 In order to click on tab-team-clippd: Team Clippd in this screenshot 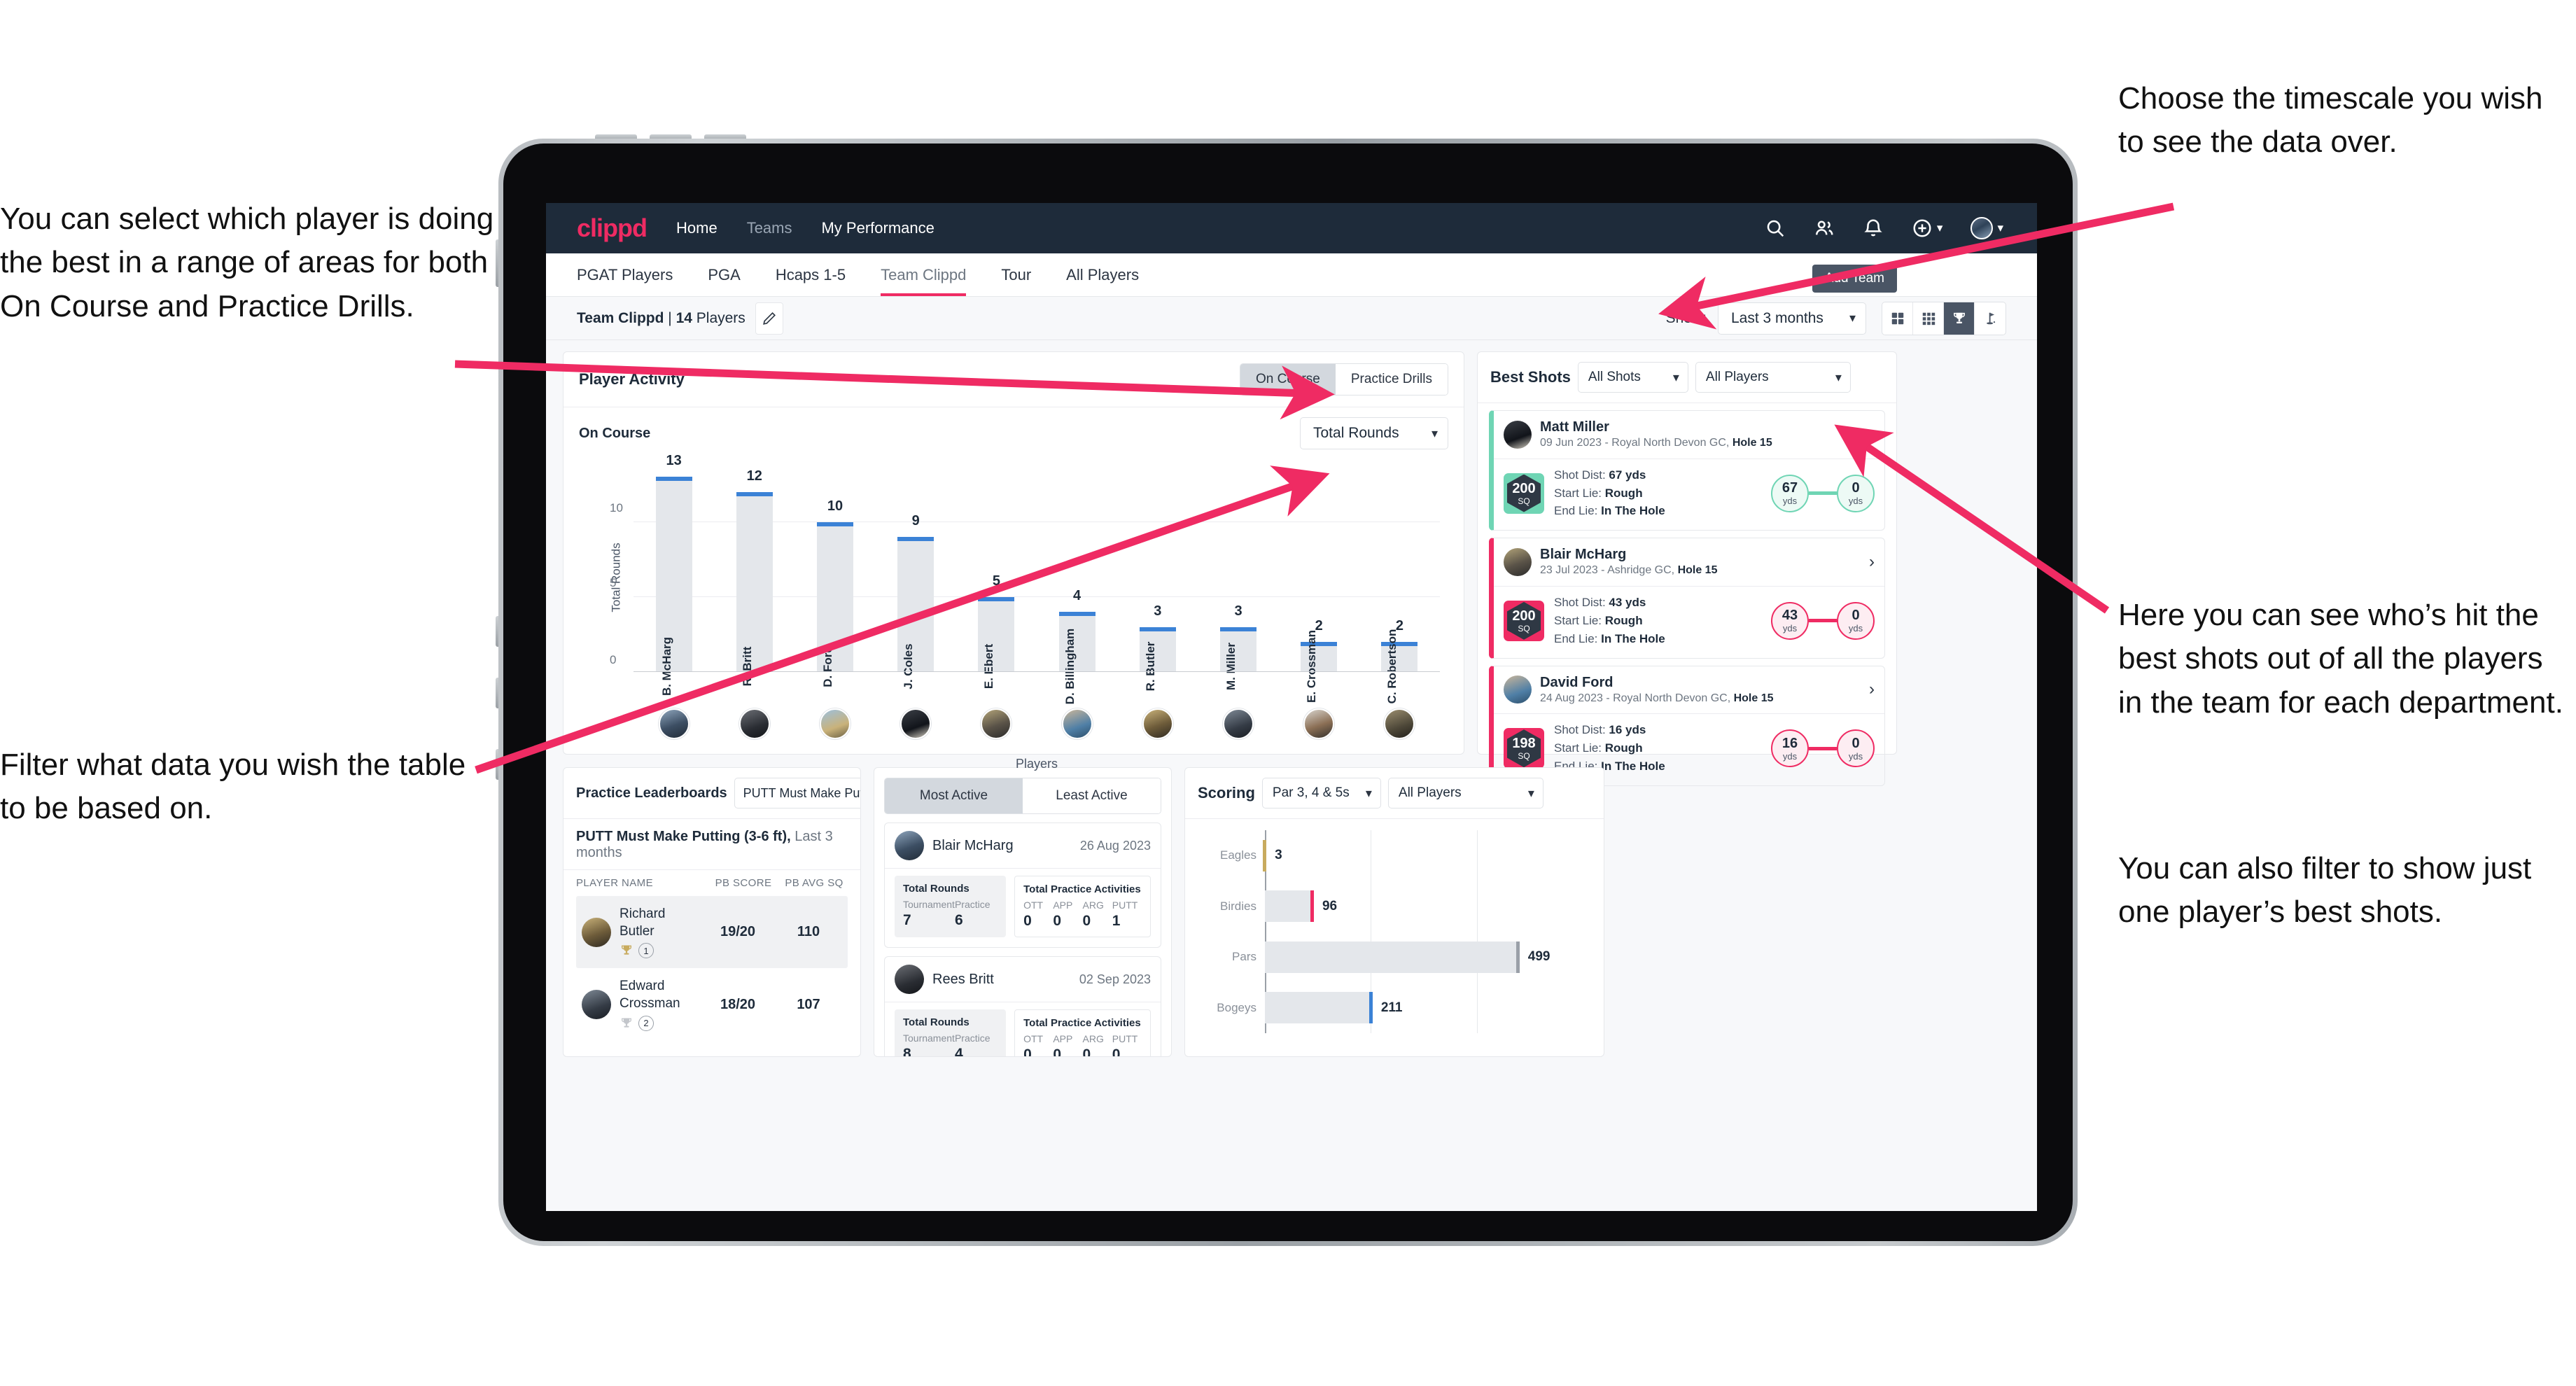, I will do `click(924, 274)`.